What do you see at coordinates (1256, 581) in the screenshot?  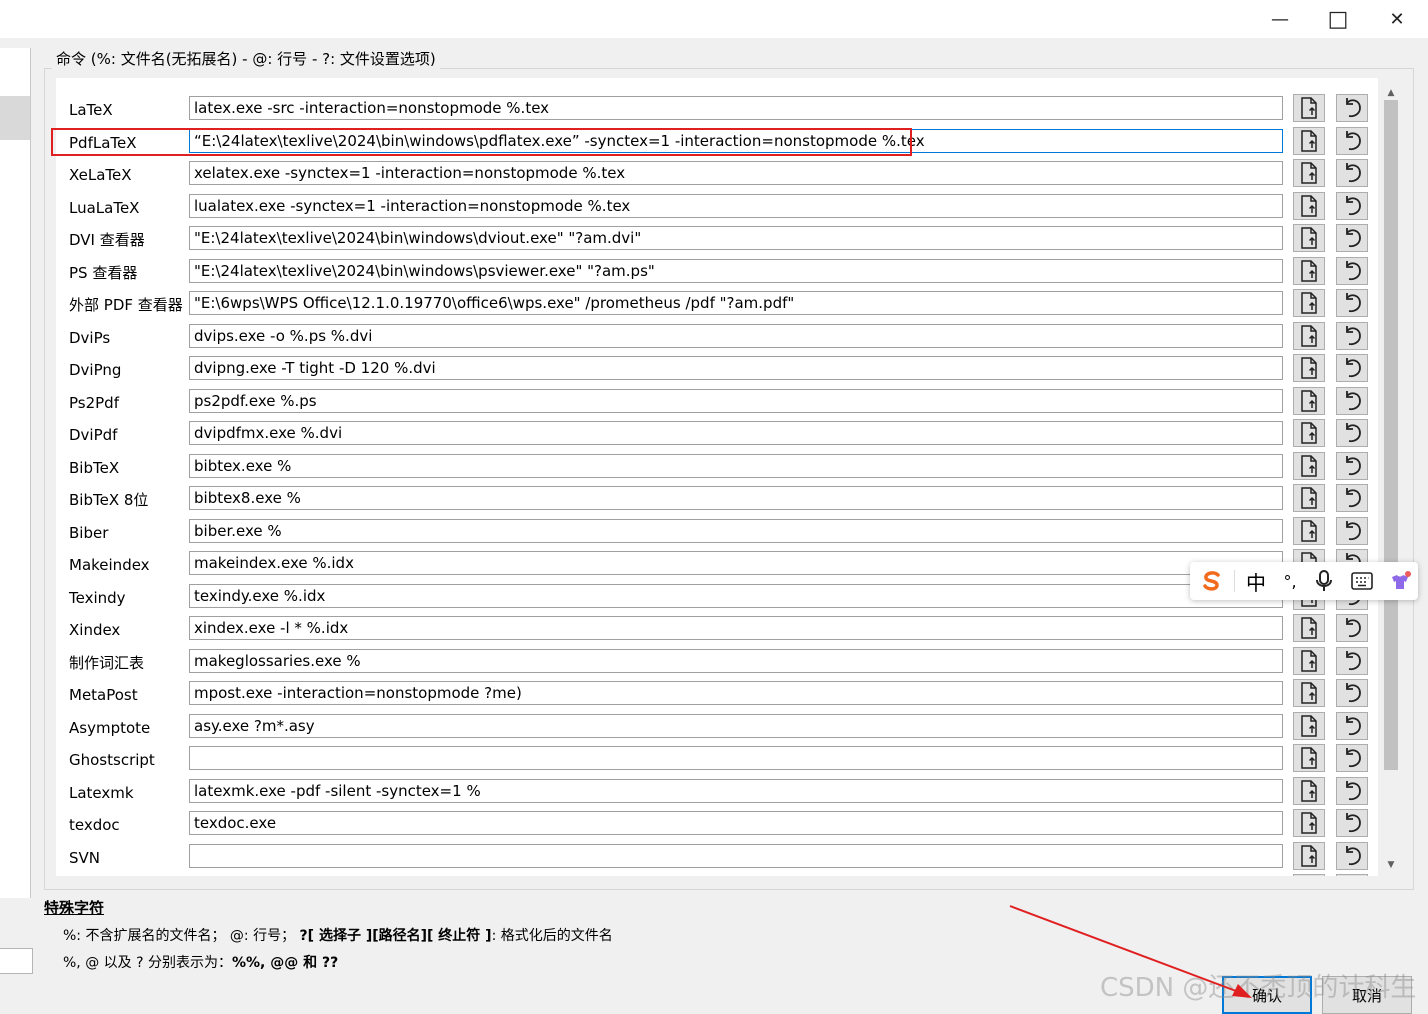 I see `ime-chinese-mode-button: 中` at bounding box center [1256, 581].